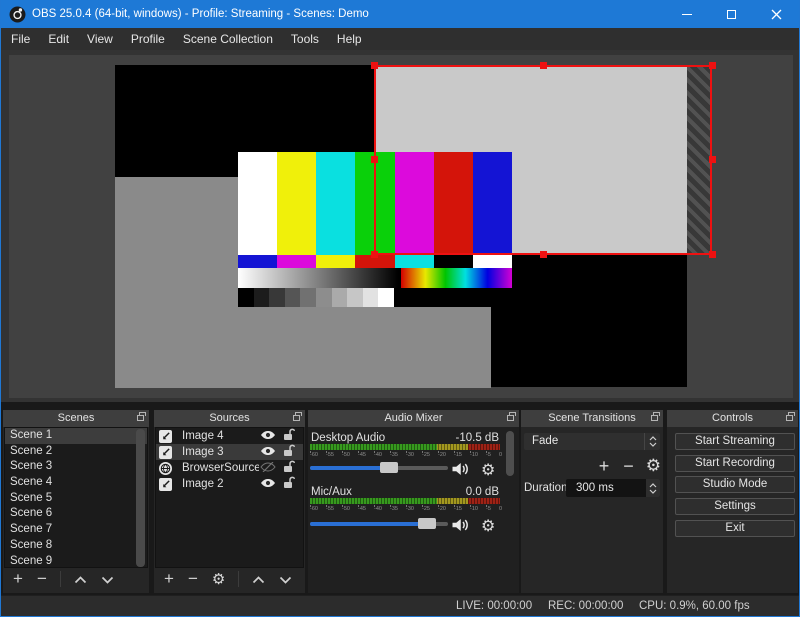 The image size is (800, 617). What do you see at coordinates (169, 579) in the screenshot?
I see `add-source-button: +` at bounding box center [169, 579].